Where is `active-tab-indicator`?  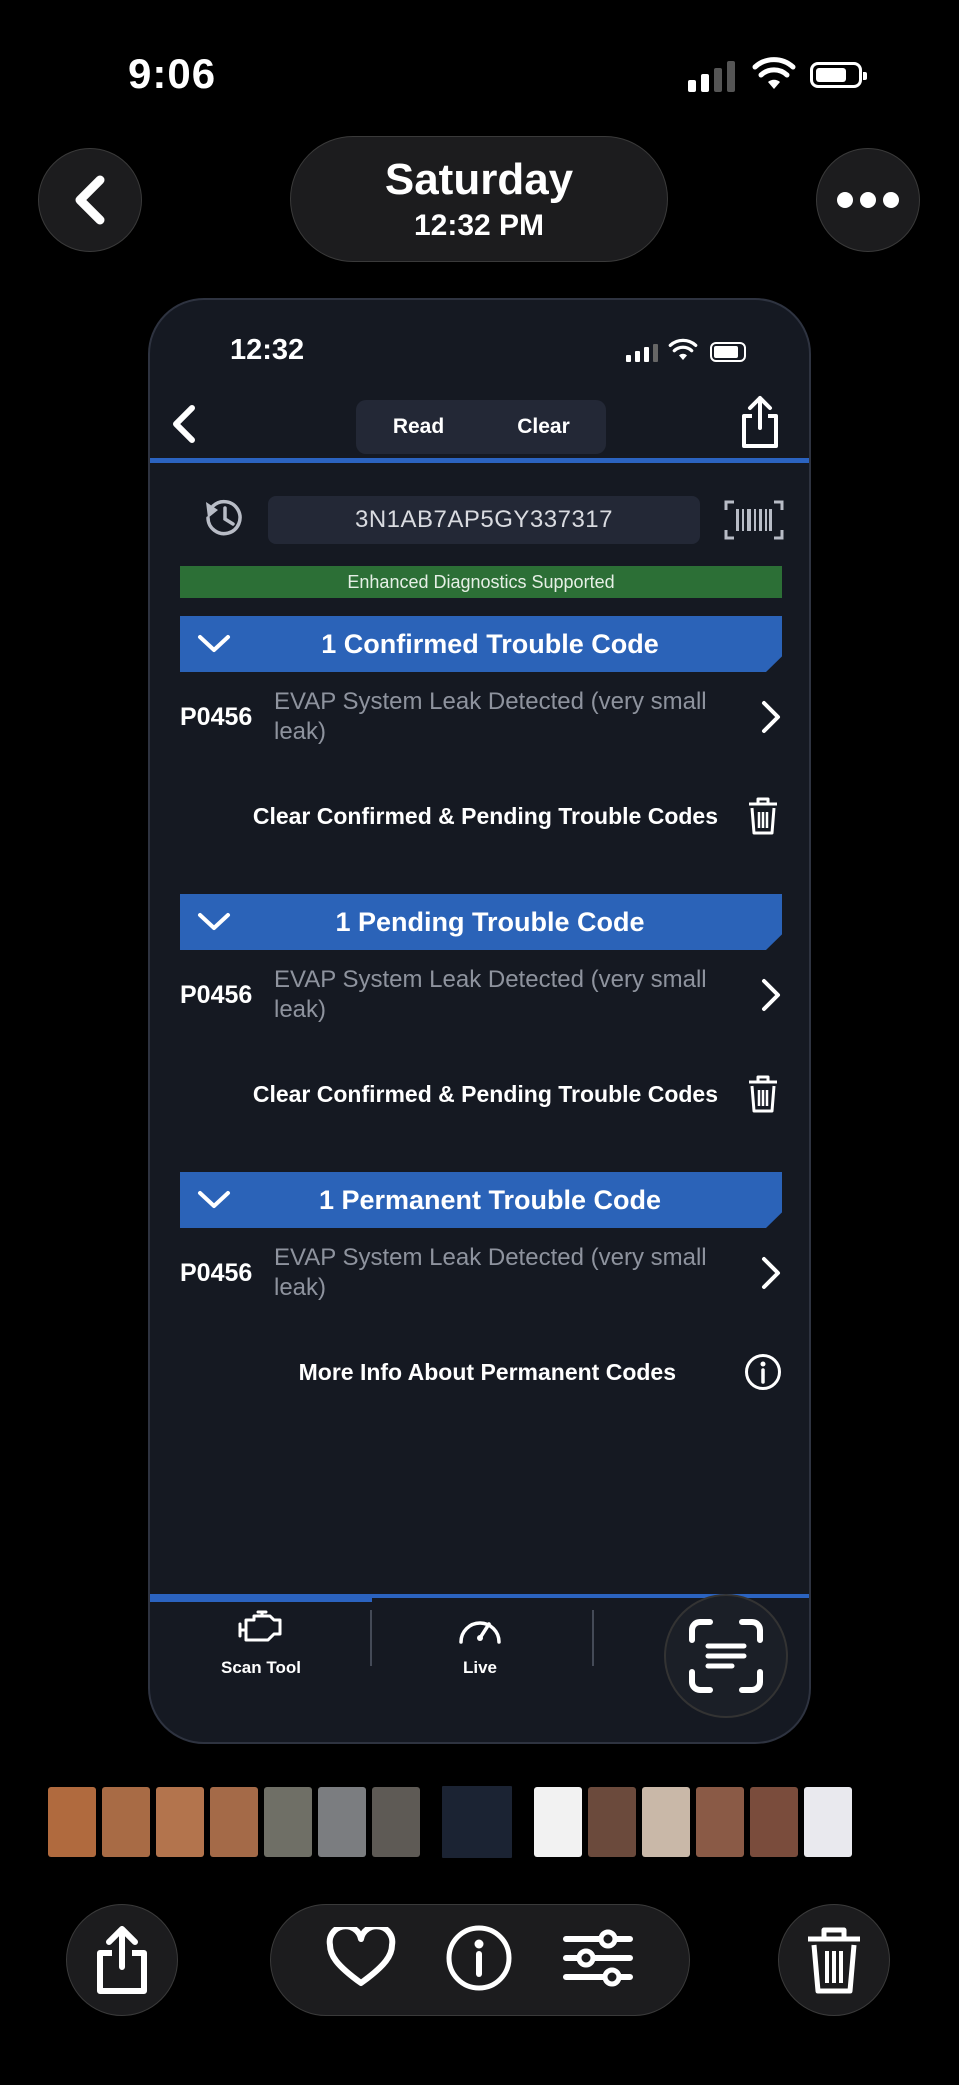
active-tab-indicator is located at coordinates (261, 1598).